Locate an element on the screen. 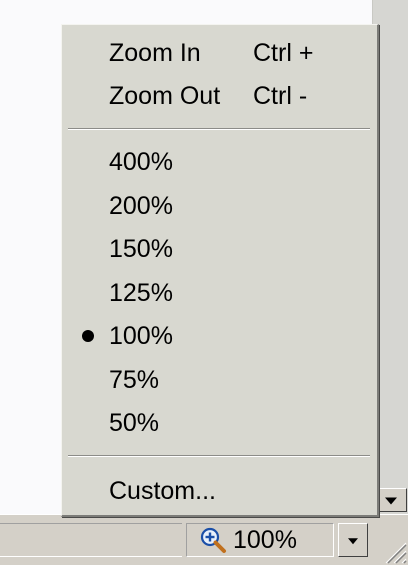  zoom-level-display: 100% is located at coordinates (260, 540).